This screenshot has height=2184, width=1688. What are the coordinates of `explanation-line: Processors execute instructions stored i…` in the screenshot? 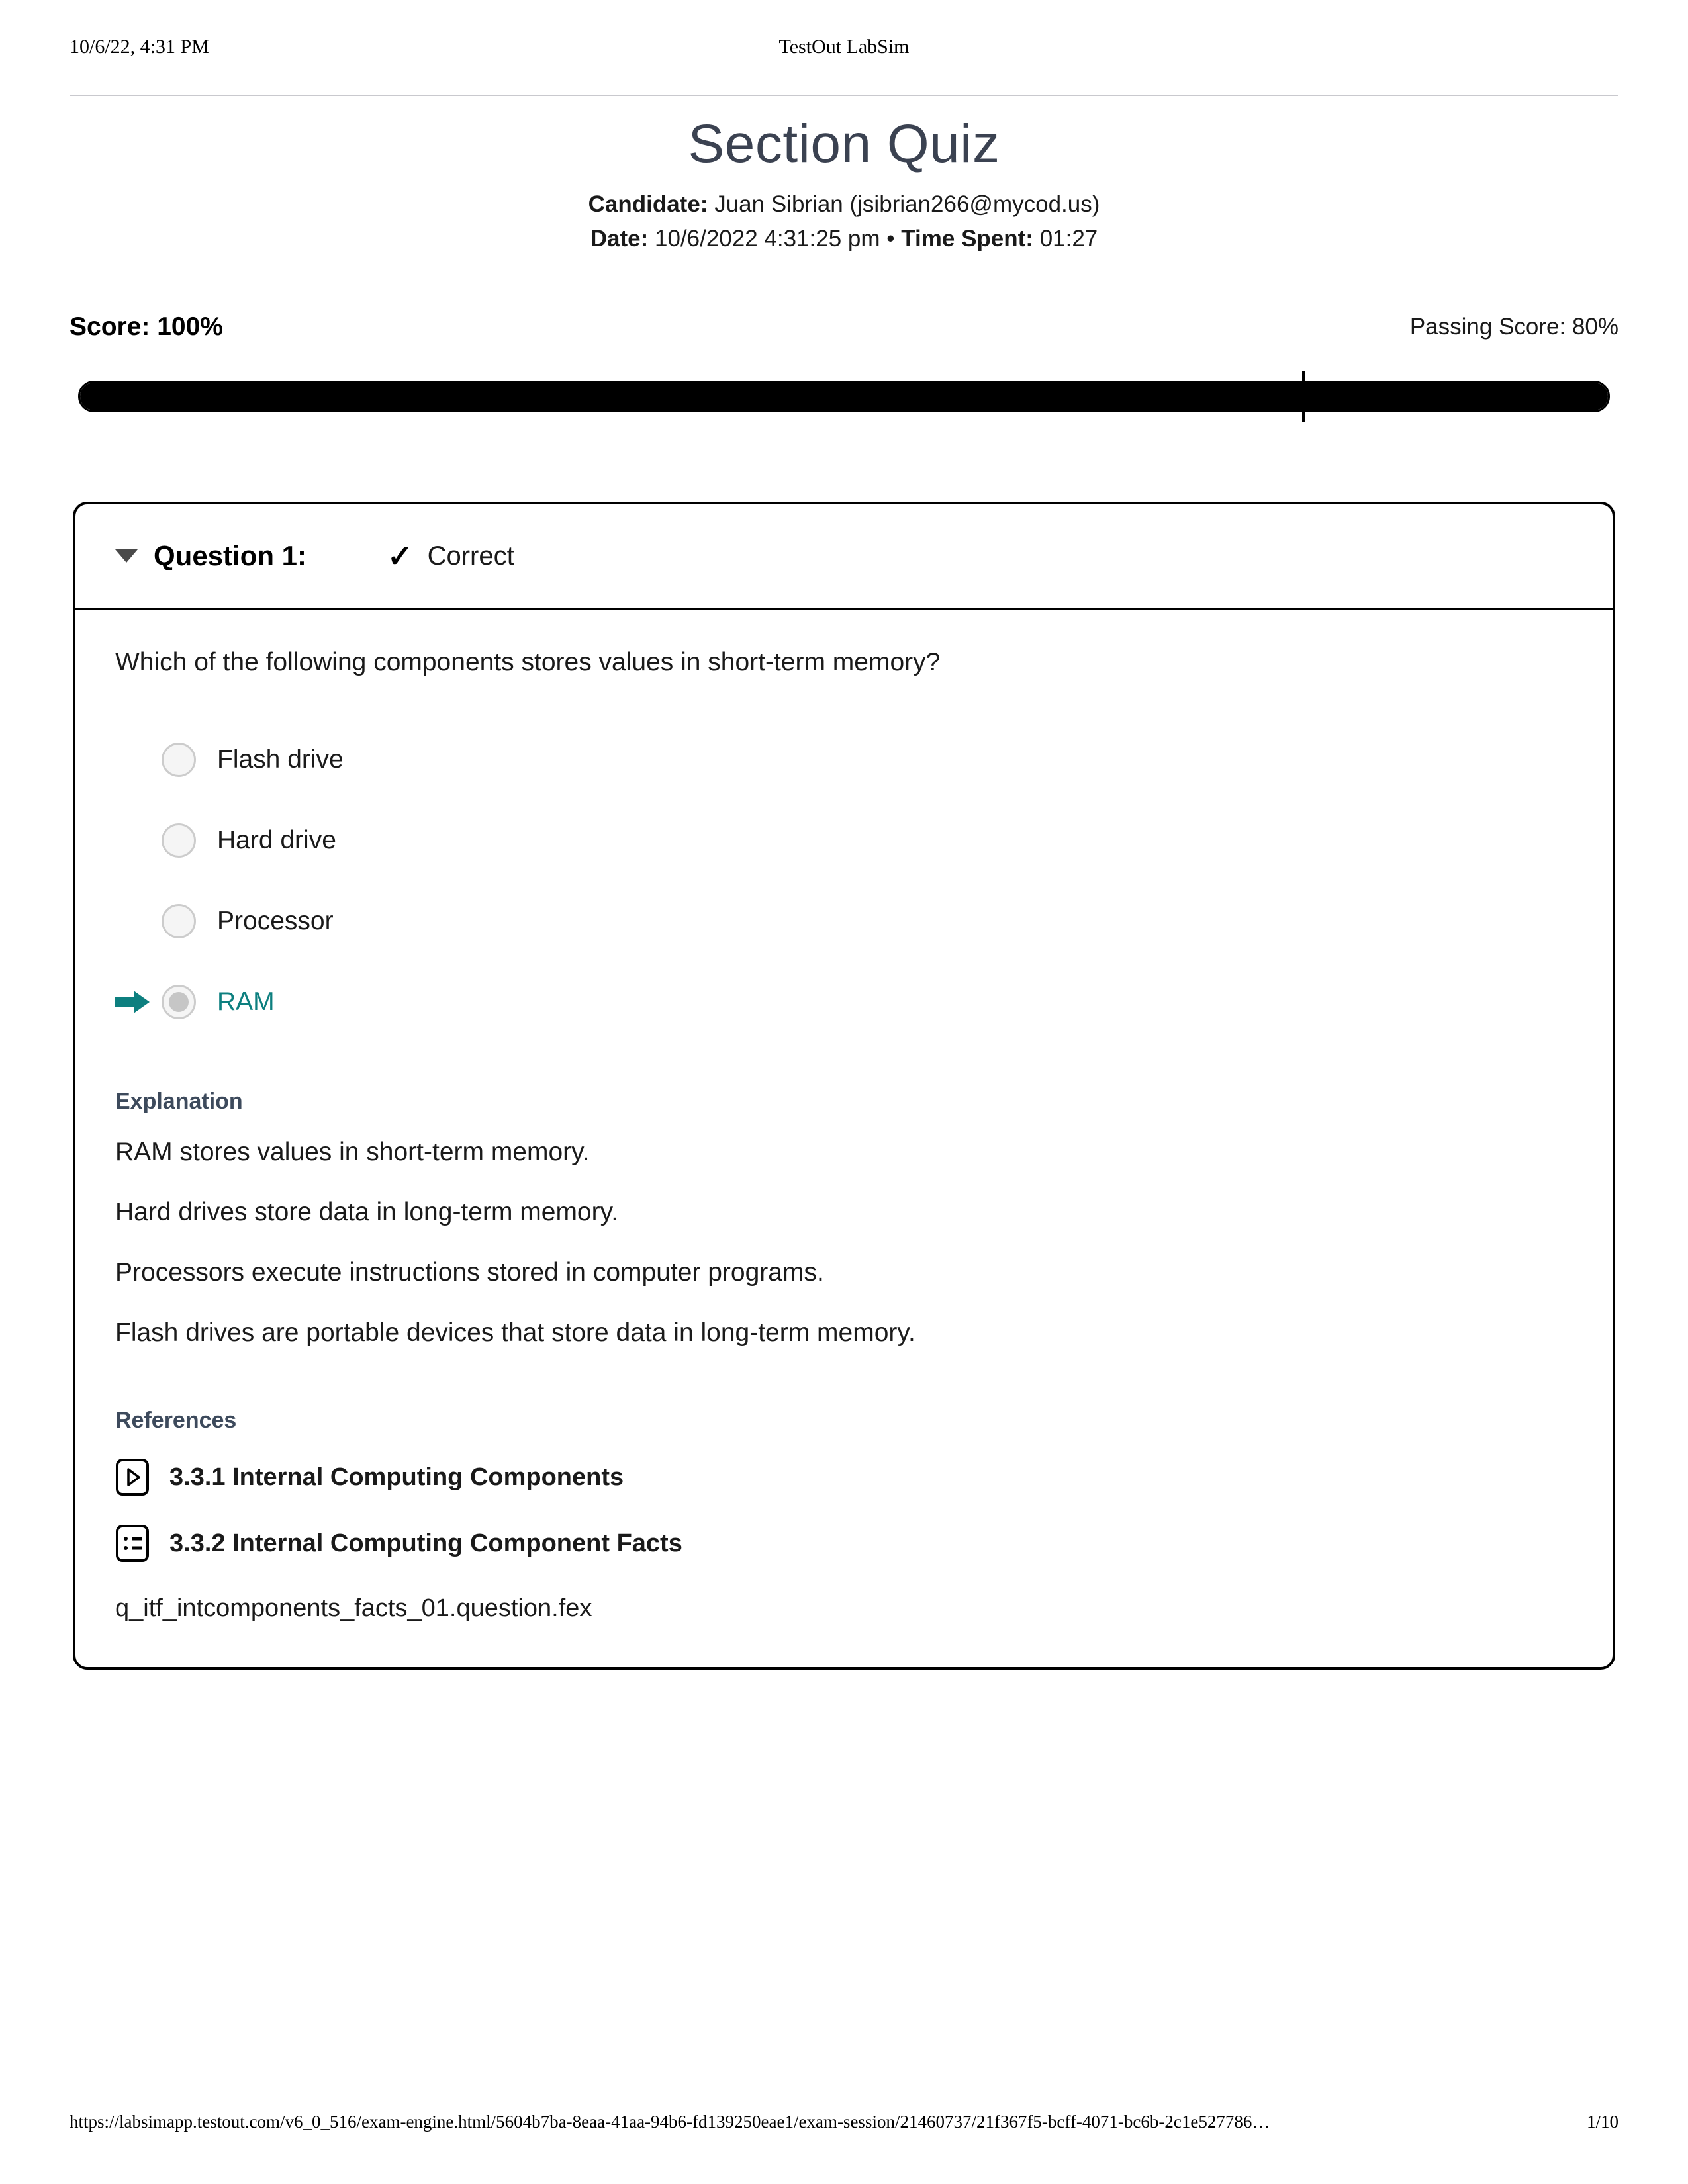 It's located at (469, 1272).